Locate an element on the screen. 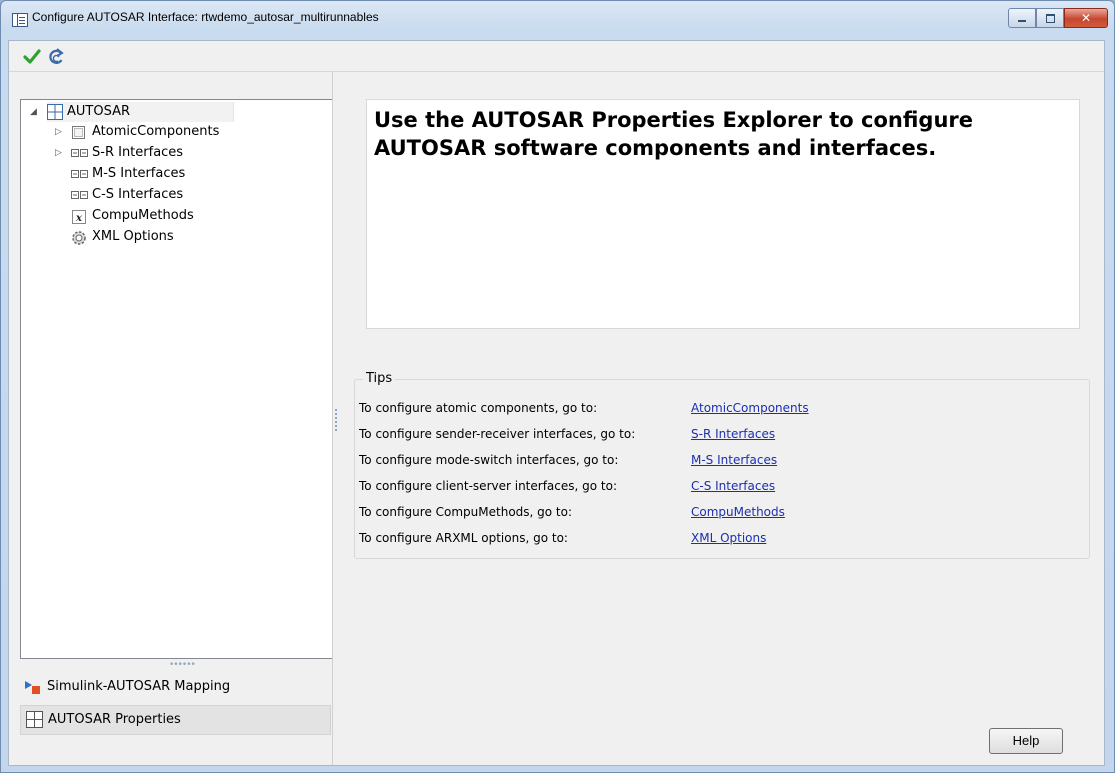 The image size is (1115, 773). maximize-icon is located at coordinates (1050, 18).